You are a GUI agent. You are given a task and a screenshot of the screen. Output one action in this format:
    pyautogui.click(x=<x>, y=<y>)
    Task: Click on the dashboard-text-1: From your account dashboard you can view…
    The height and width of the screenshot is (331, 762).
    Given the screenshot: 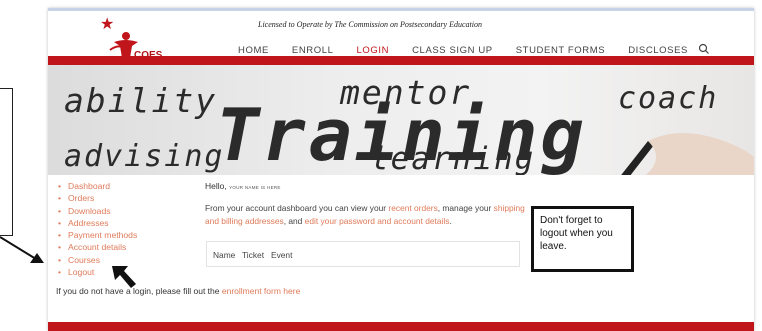 What is the action you would take?
    pyautogui.click(x=297, y=208)
    